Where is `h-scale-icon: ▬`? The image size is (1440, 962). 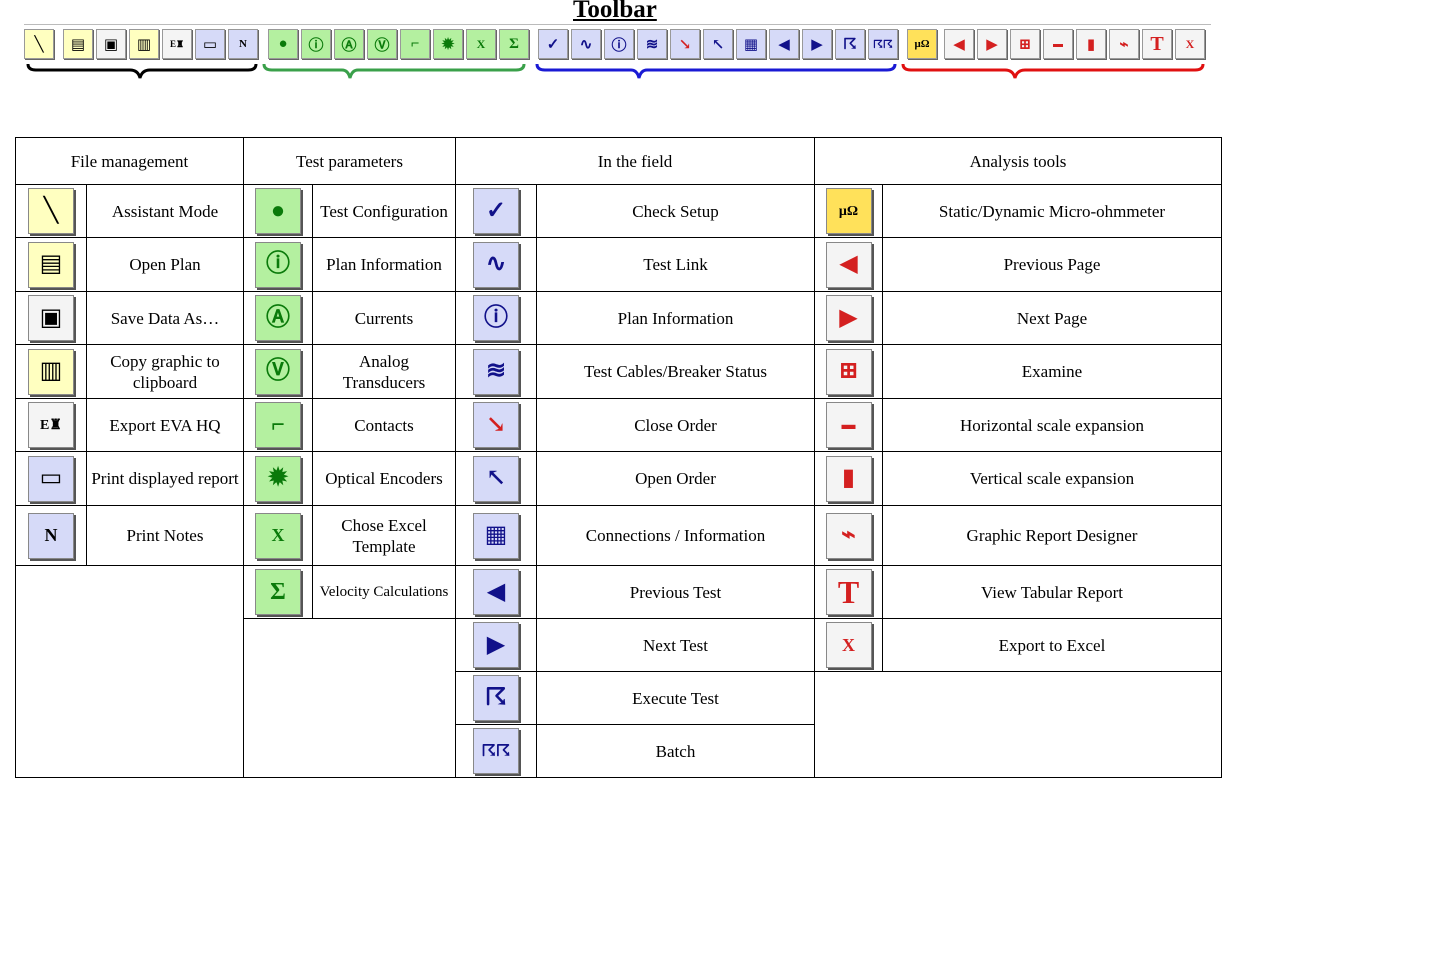 h-scale-icon: ▬ is located at coordinates (1058, 44).